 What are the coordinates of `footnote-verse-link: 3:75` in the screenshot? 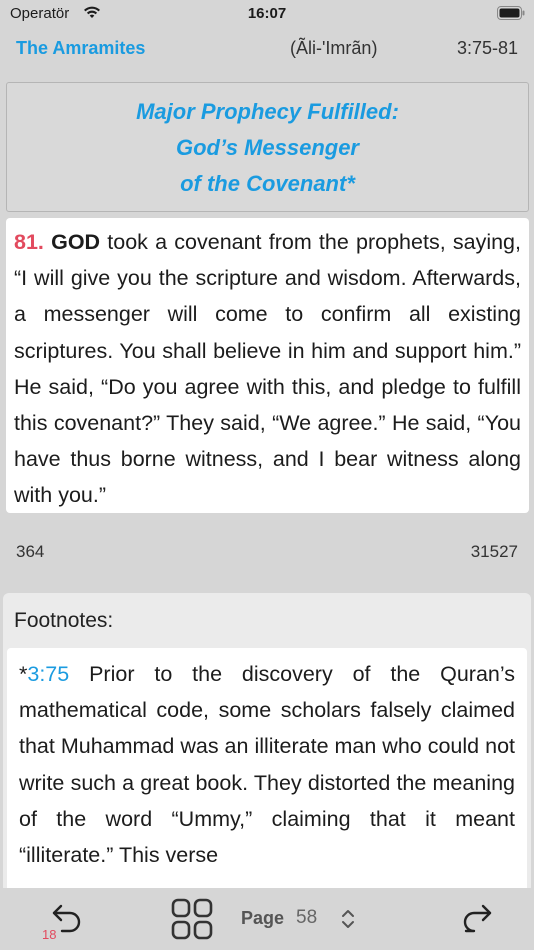 It's located at (48, 674).